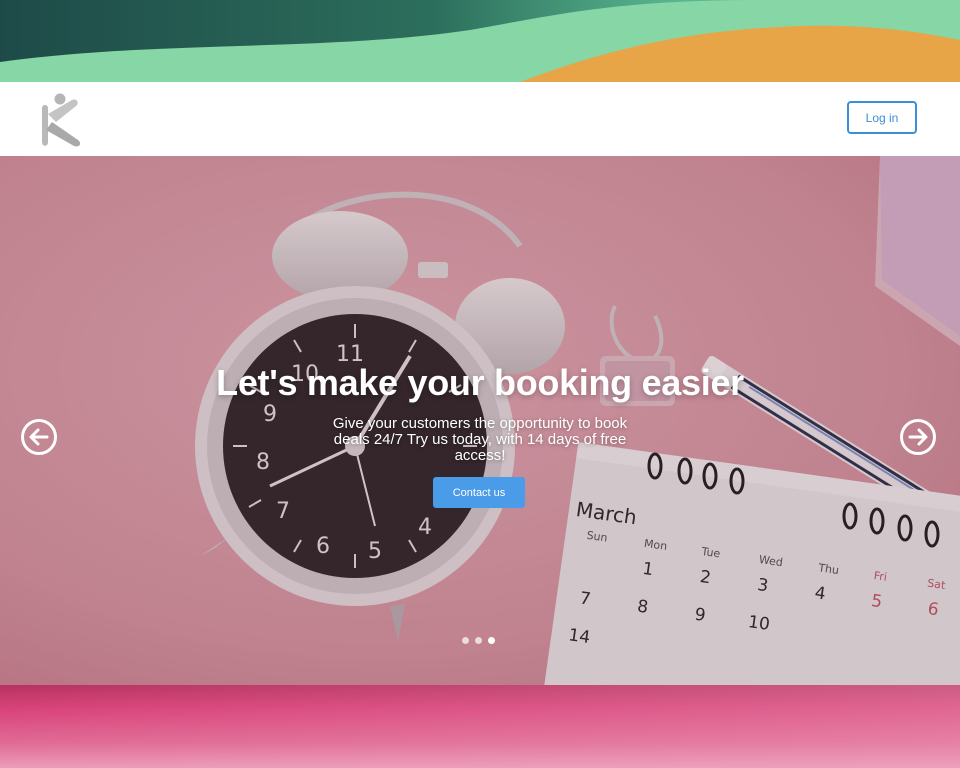 The width and height of the screenshot is (960, 768). Describe the element at coordinates (918, 437) in the screenshot. I see `arrow-right-circle-icon` at that location.